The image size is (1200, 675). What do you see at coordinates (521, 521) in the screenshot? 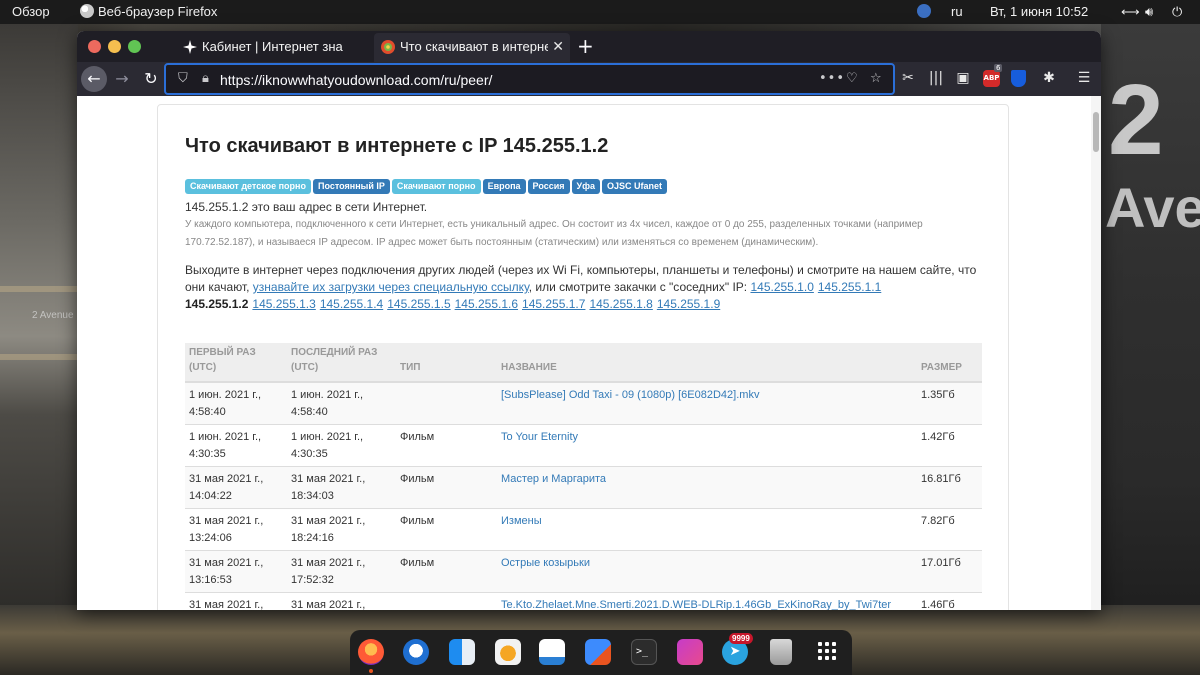
I see `torrent-link: Измены` at bounding box center [521, 521].